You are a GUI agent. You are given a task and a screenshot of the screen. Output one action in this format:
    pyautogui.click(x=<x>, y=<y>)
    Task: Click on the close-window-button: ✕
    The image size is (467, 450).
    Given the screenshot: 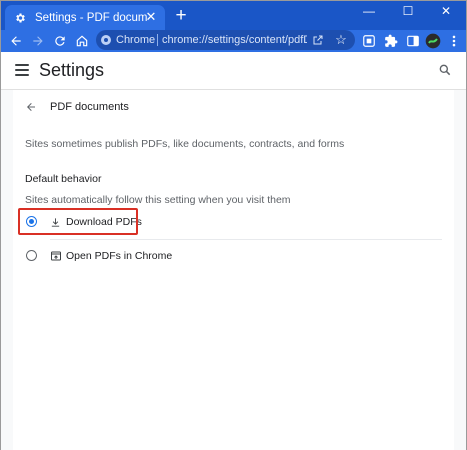 What is the action you would take?
    pyautogui.click(x=446, y=12)
    